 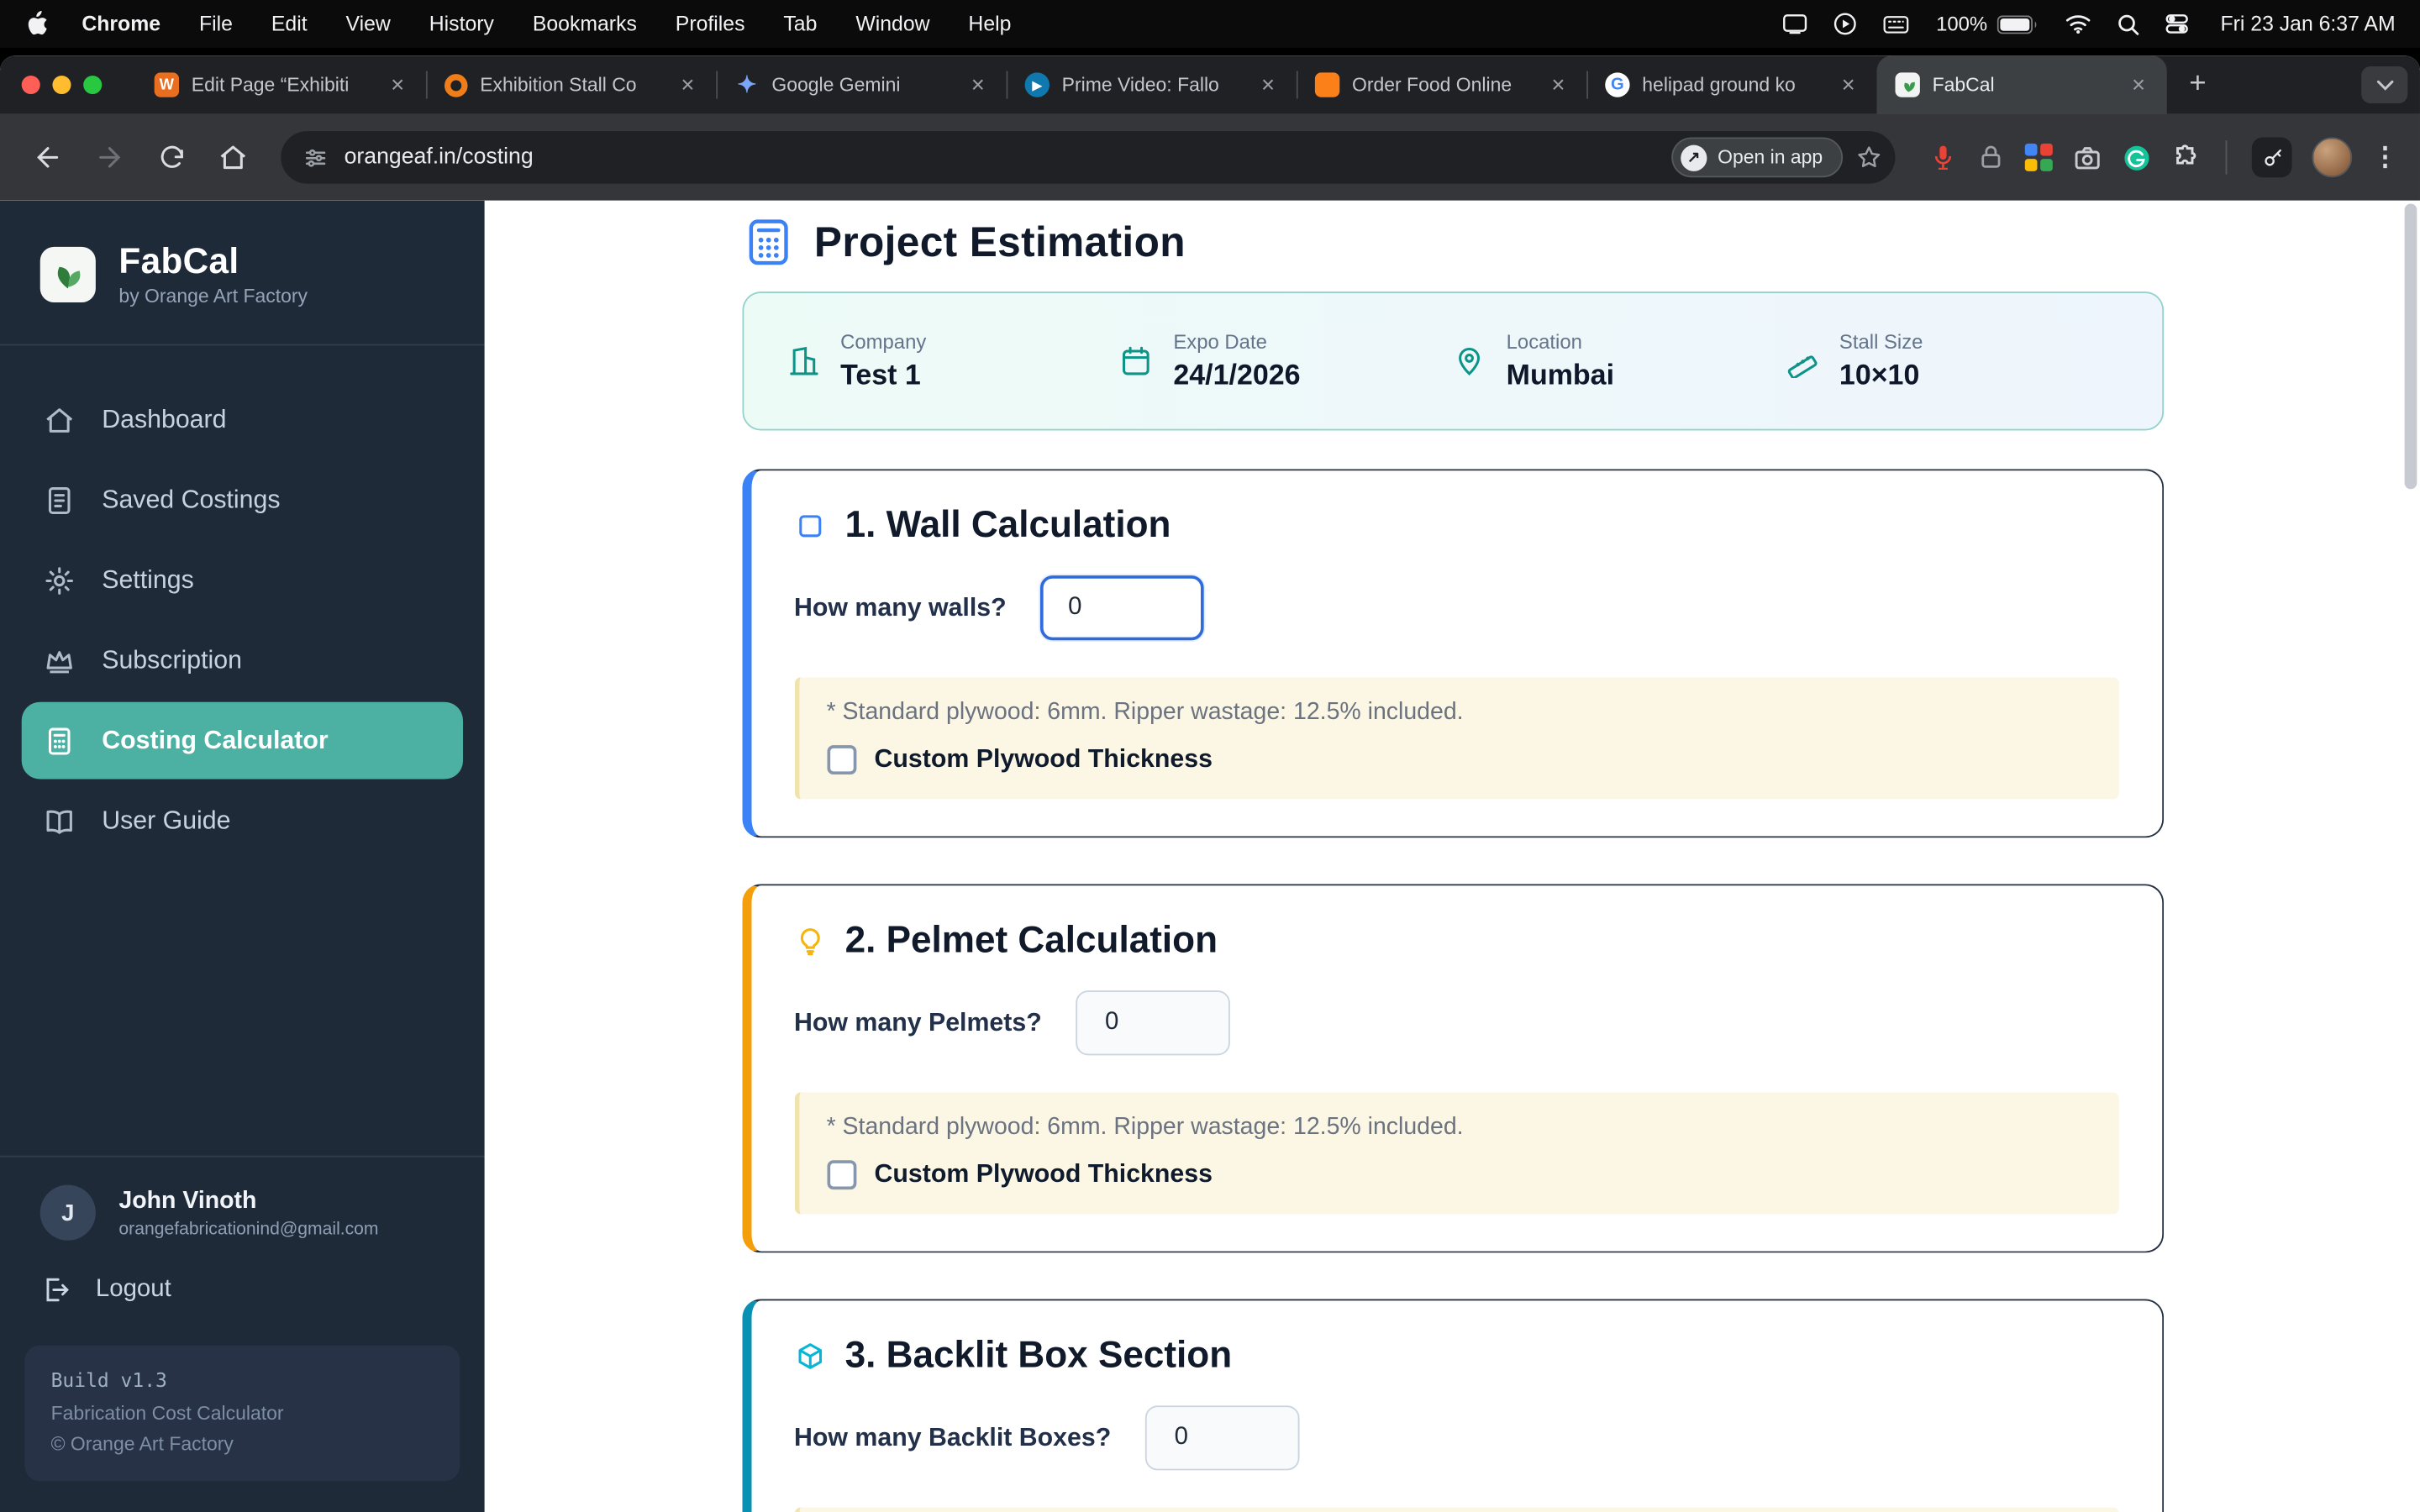 I want to click on sidebar-item-dashboard: Dashboard, so click(x=242, y=420).